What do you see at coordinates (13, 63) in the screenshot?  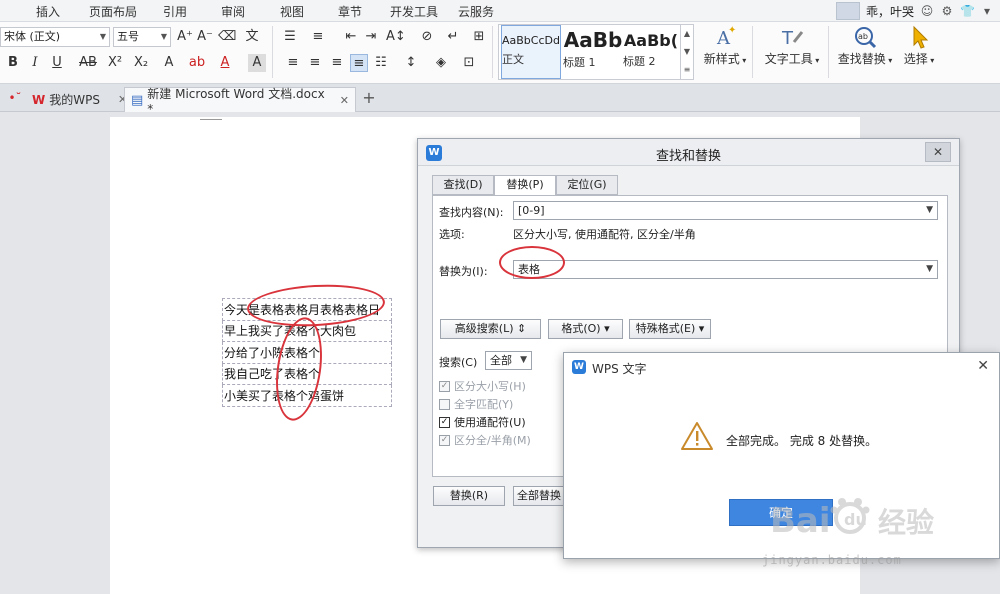 I see `bold-icon: B` at bounding box center [13, 63].